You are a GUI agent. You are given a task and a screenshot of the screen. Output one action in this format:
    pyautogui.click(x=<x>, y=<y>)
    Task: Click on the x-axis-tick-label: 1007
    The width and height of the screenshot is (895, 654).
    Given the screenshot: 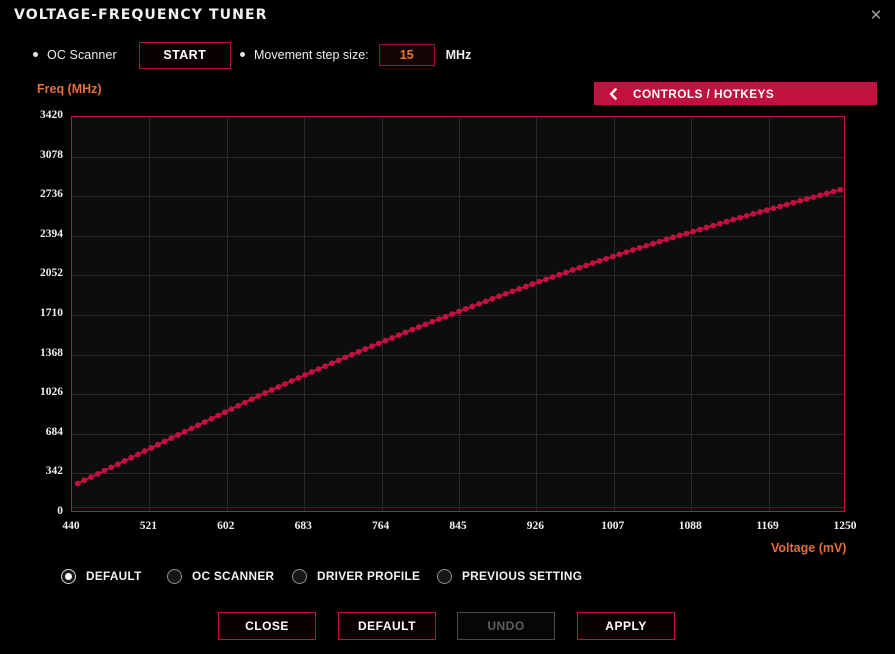 What is the action you would take?
    pyautogui.click(x=613, y=526)
    